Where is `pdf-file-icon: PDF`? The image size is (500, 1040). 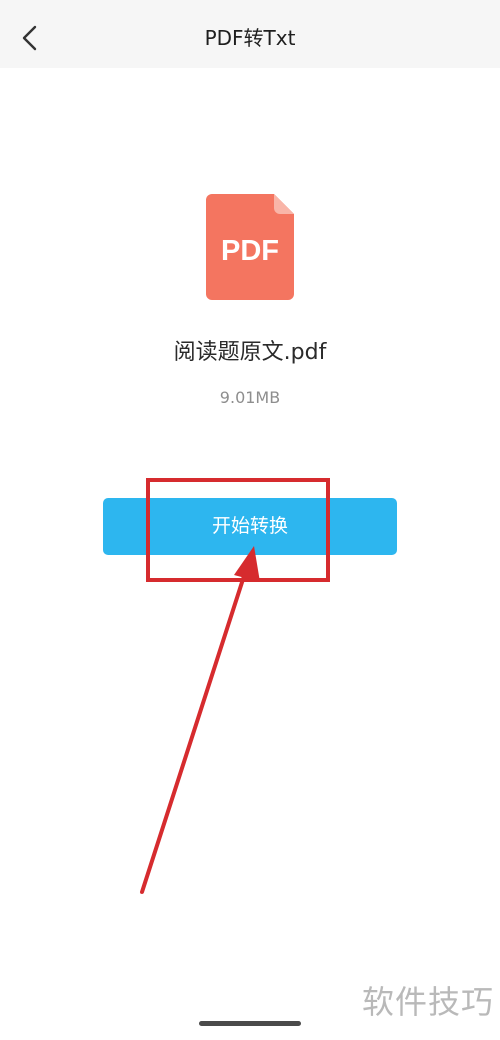
pdf-file-icon: PDF is located at coordinates (250, 247).